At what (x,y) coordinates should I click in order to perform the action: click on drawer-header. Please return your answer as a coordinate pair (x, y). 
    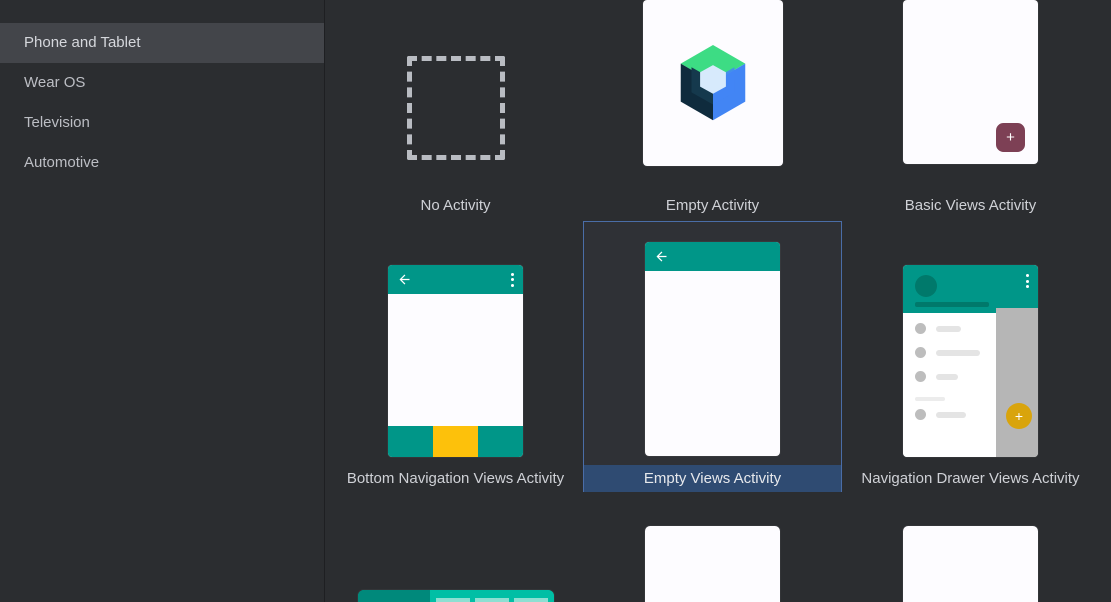
    Looking at the image, I should click on (950, 289).